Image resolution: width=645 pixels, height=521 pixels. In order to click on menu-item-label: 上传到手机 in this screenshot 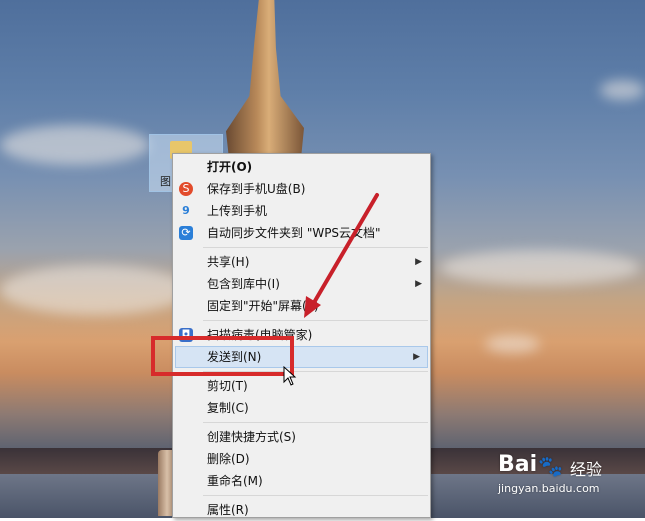, I will do `click(237, 211)`.